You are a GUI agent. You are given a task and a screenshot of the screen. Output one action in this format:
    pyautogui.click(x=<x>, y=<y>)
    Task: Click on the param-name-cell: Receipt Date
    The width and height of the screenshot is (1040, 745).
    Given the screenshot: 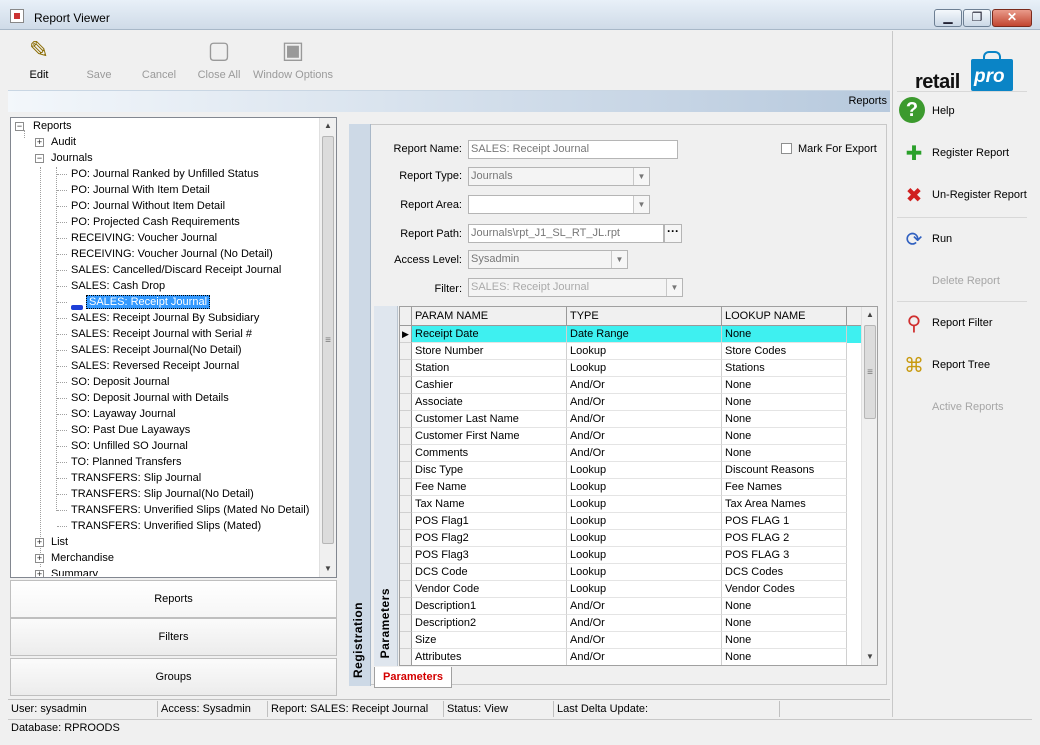 What is the action you would take?
    pyautogui.click(x=489, y=334)
    